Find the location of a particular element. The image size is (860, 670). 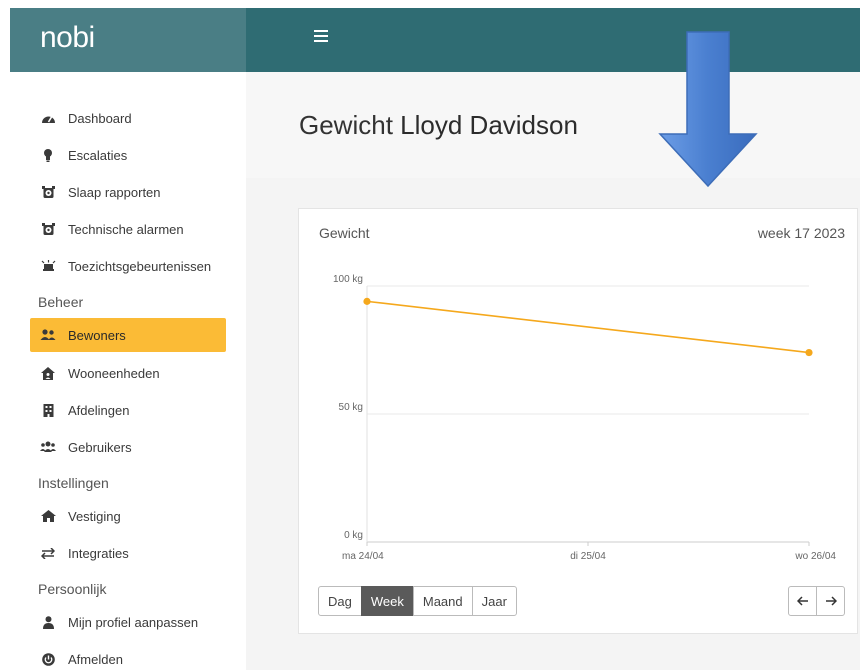

sidebar-item-bewoners: Bewoners is located at coordinates (128, 335).